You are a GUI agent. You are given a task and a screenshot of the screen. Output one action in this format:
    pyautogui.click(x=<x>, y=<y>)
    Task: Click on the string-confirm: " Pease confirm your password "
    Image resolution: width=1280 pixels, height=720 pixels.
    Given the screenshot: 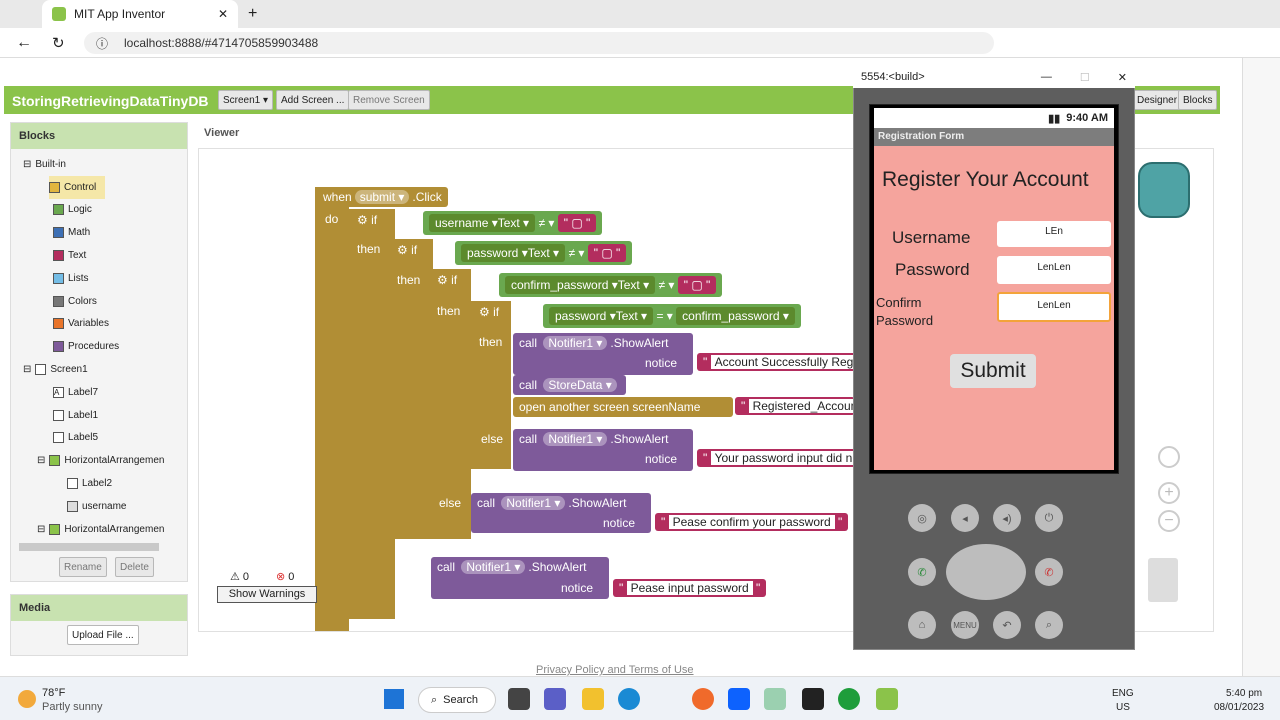 What is the action you would take?
    pyautogui.click(x=752, y=522)
    